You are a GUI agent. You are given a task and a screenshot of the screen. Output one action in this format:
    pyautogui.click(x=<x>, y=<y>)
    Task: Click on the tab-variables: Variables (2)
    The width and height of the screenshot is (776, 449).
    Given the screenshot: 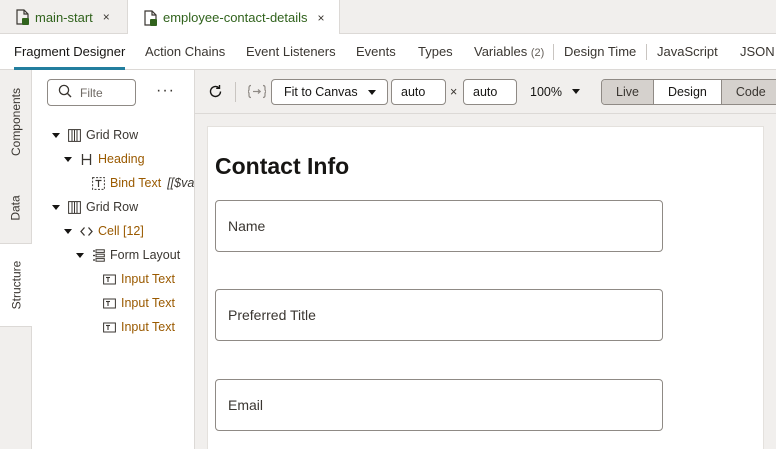 What is the action you would take?
    pyautogui.click(x=509, y=52)
    